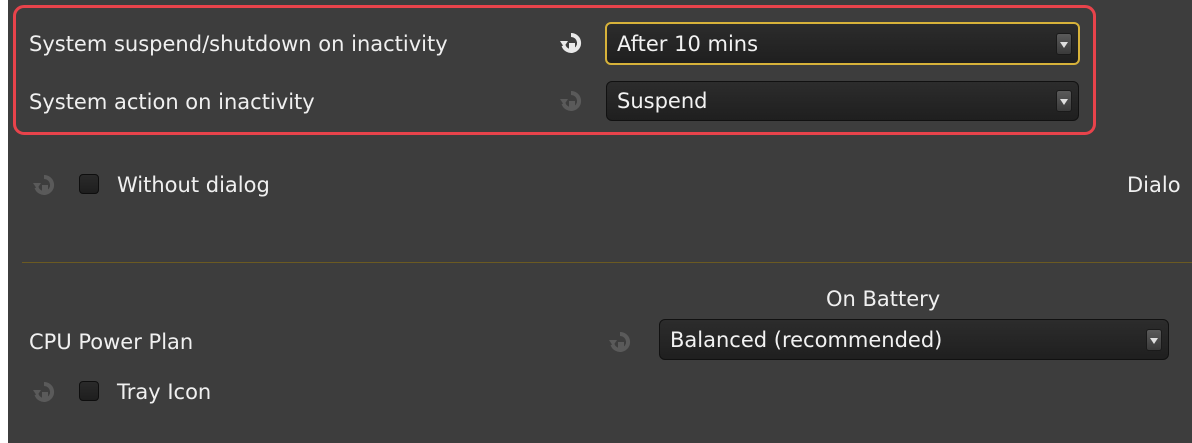 This screenshot has width=1192, height=443. Describe the element at coordinates (806, 339) in the screenshot. I see `cpu-power-plan-value: Balanced (recommended)` at that location.